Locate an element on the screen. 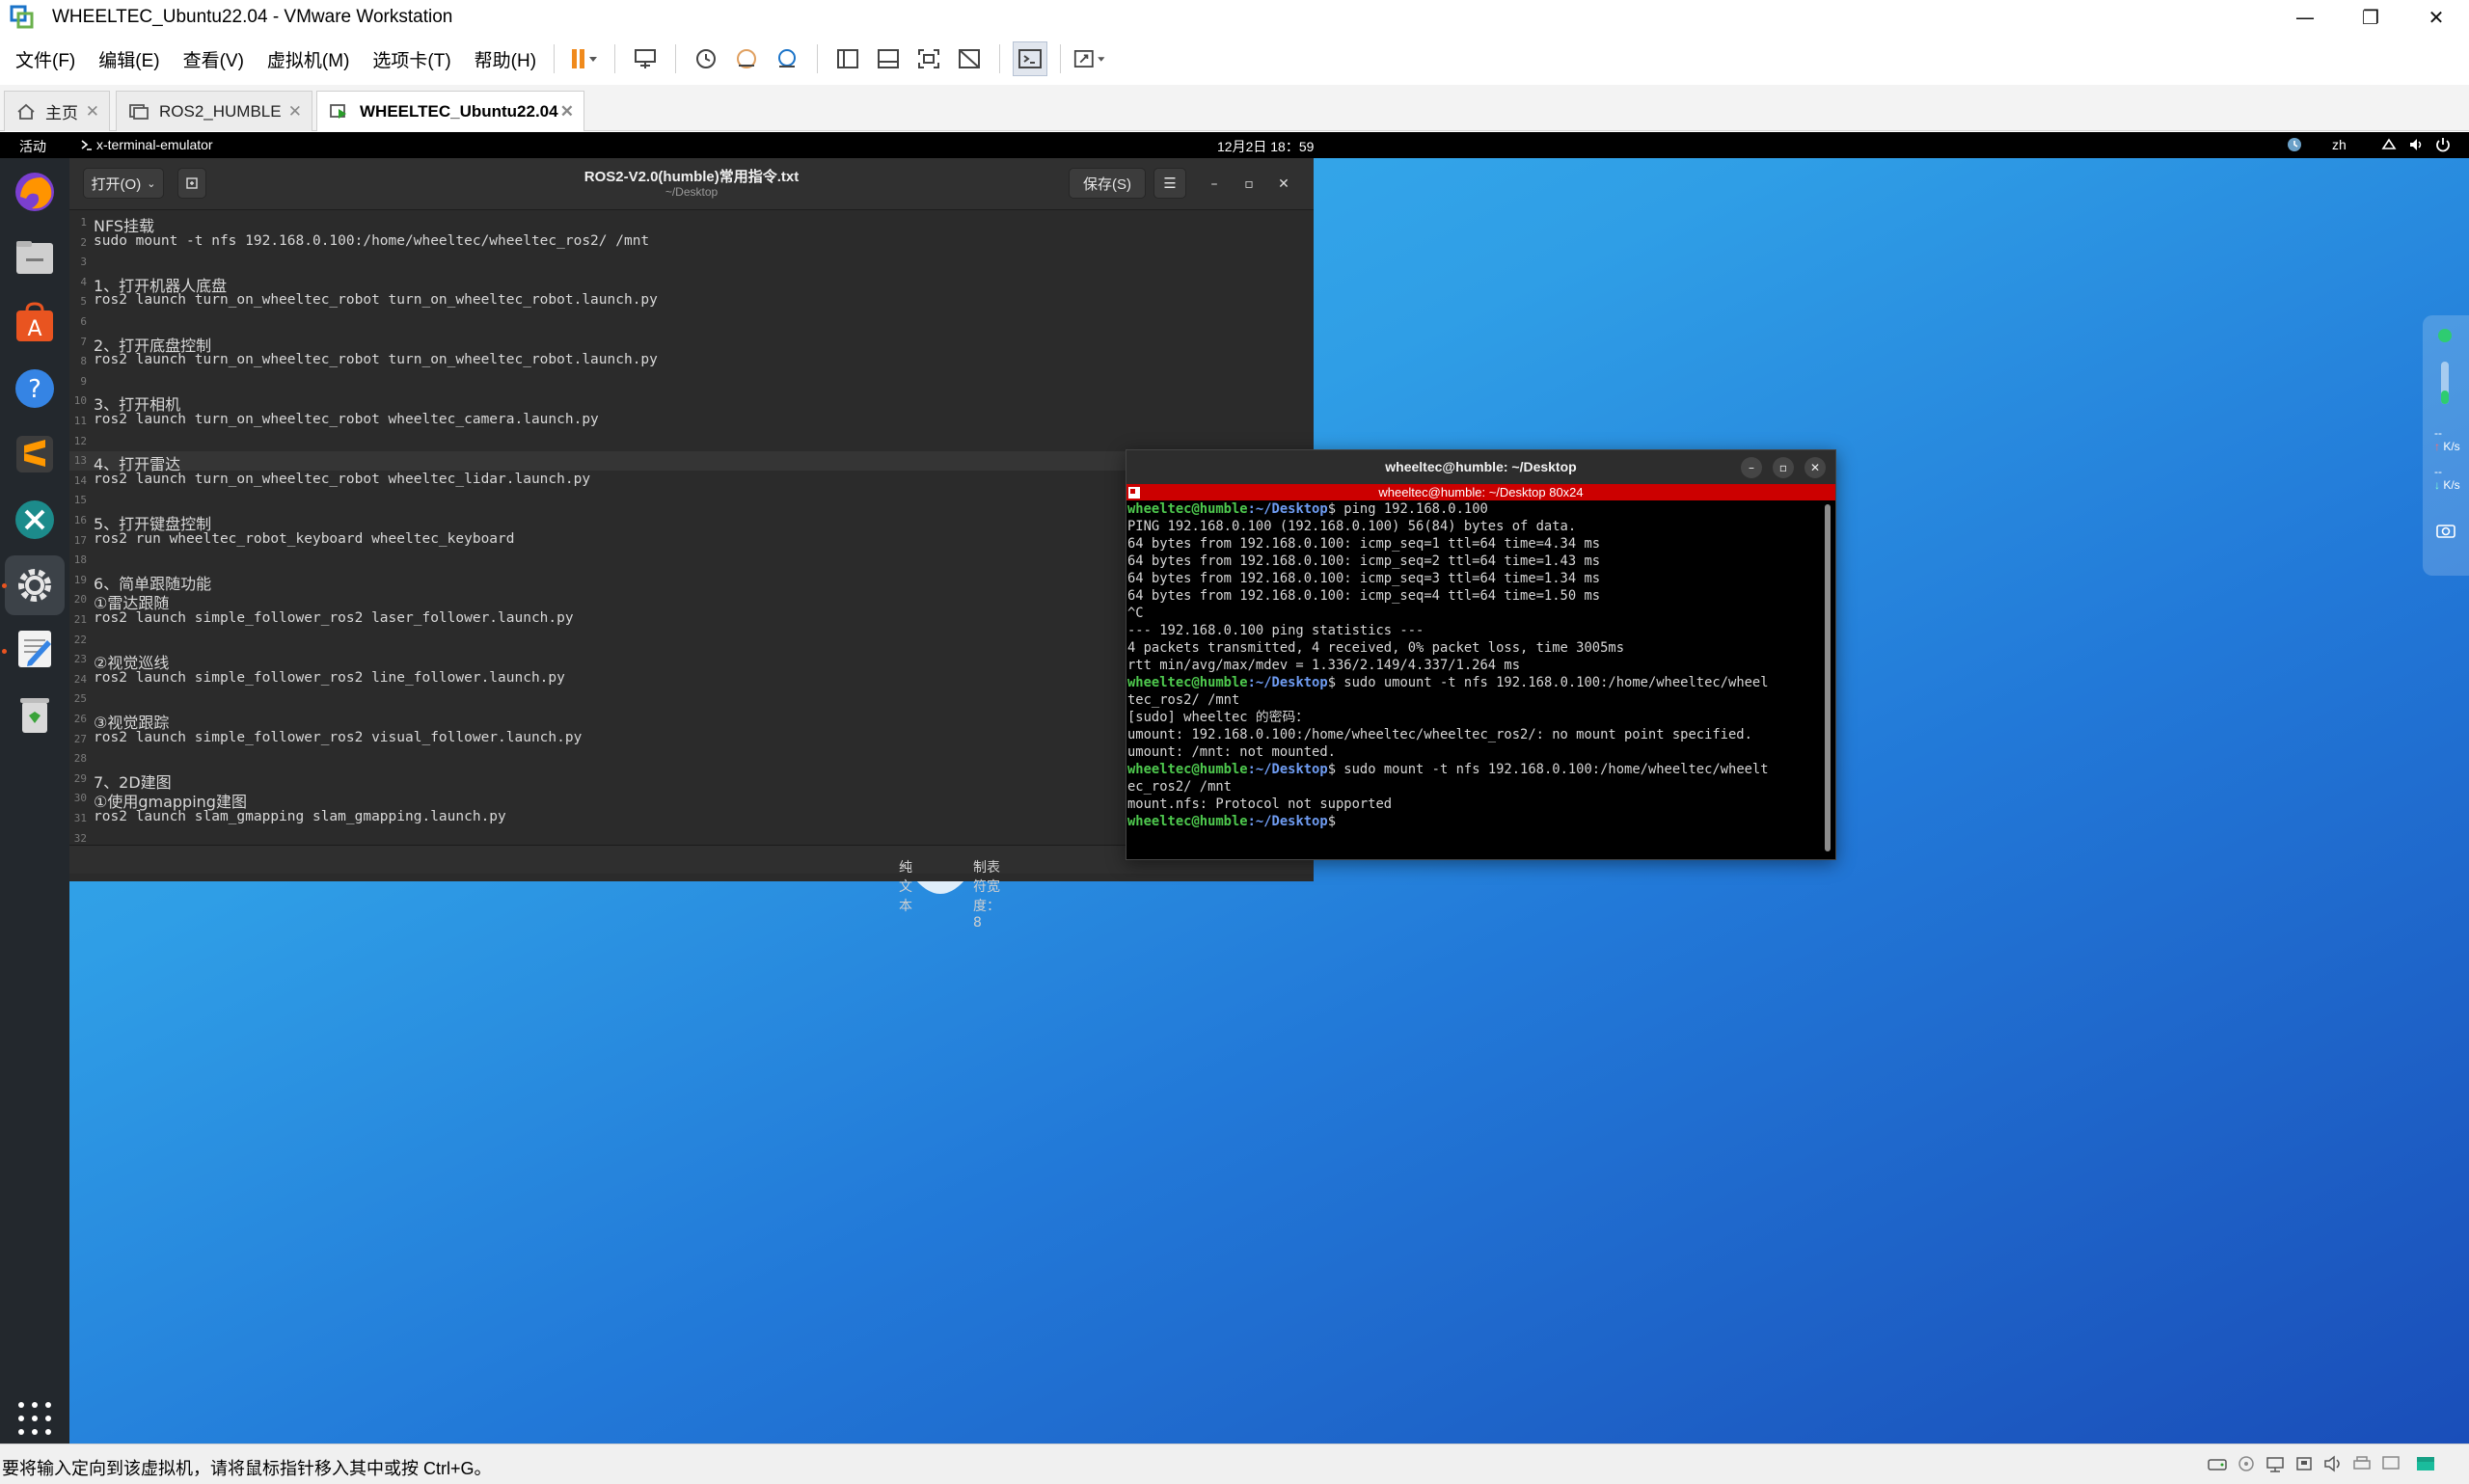  show-thumbnail-button is located at coordinates (888, 58).